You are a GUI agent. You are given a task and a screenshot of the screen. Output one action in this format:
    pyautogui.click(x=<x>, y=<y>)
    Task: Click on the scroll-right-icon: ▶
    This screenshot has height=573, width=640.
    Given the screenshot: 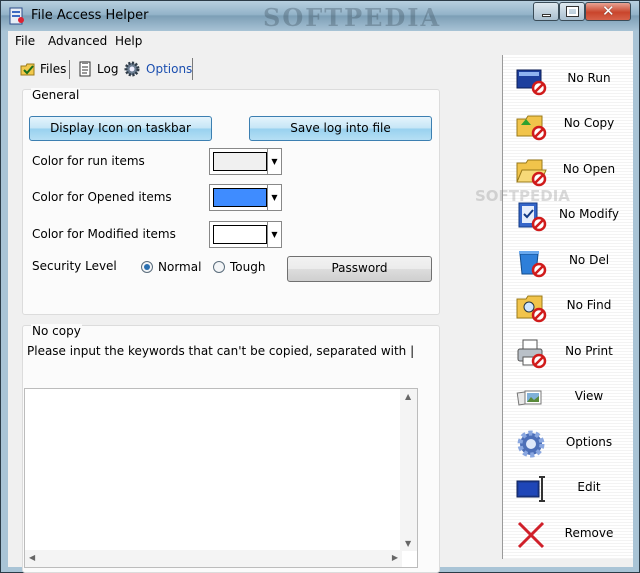 What is the action you would take?
    pyautogui.click(x=395, y=557)
    